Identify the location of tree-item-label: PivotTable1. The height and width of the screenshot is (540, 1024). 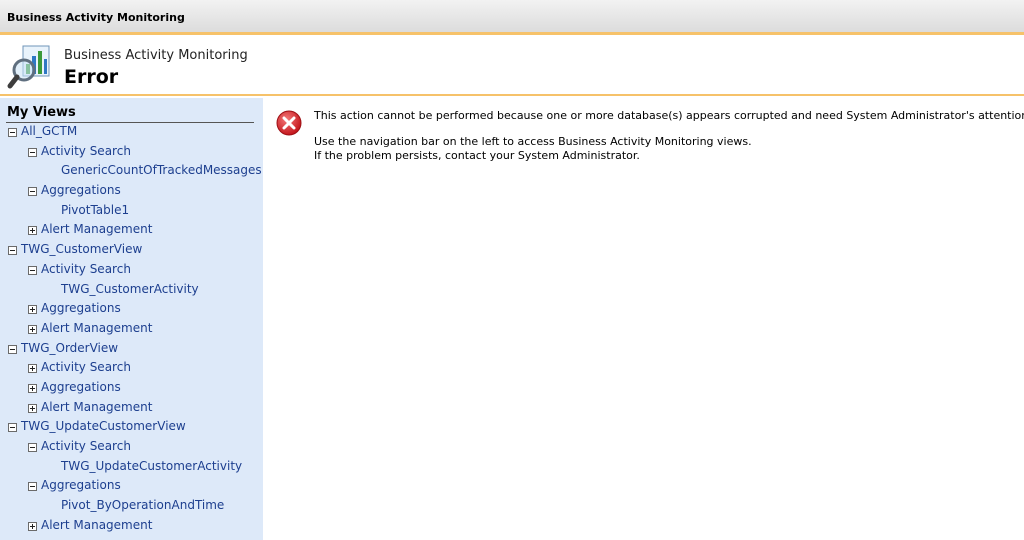
(95, 210).